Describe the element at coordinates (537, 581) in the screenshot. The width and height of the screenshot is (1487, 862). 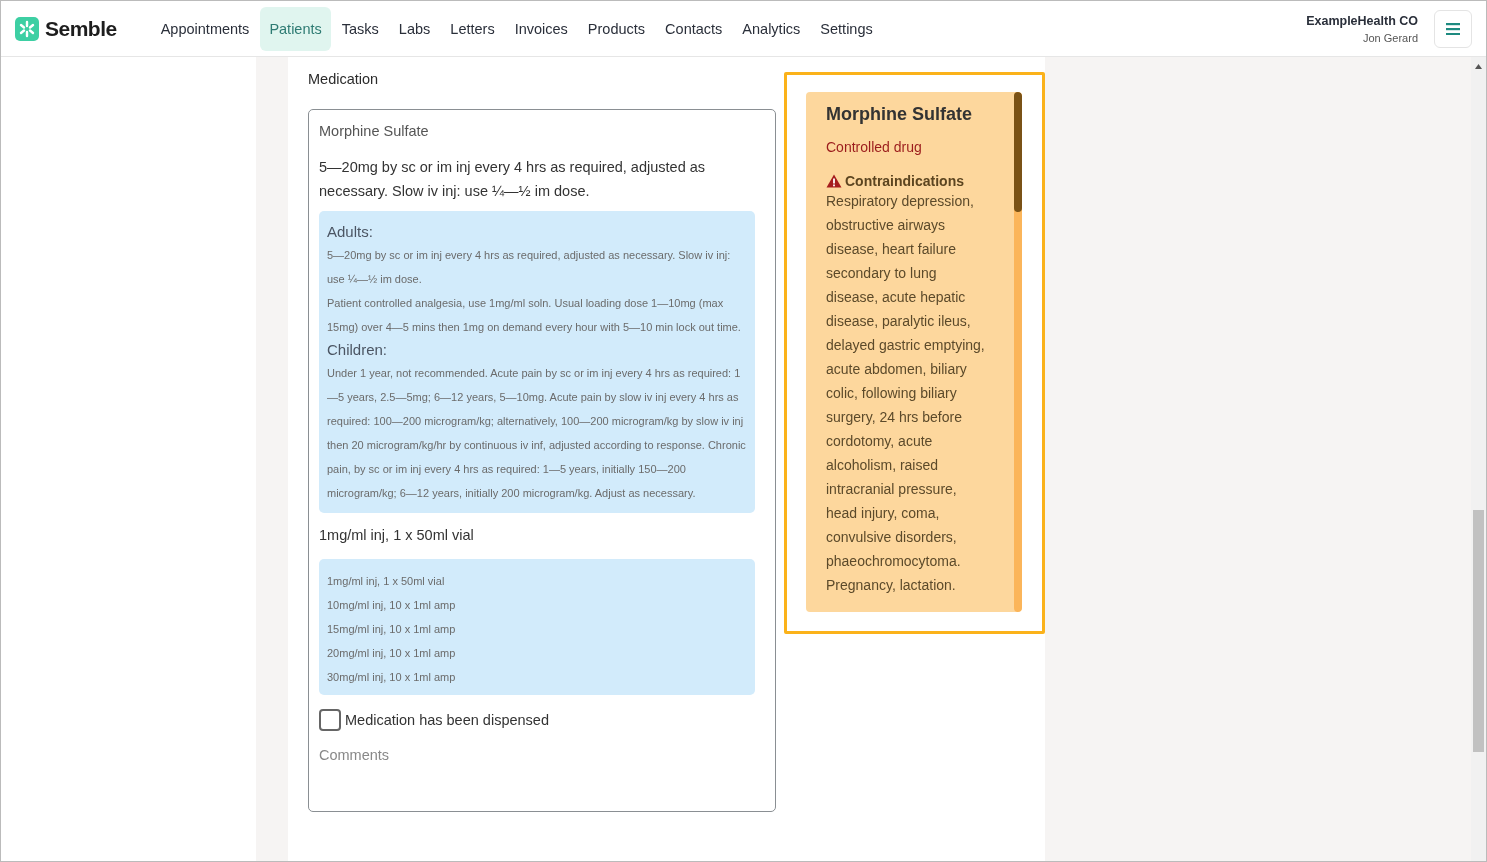
I see `form-option: 1mg/ml inj, 1 x 50ml vial` at that location.